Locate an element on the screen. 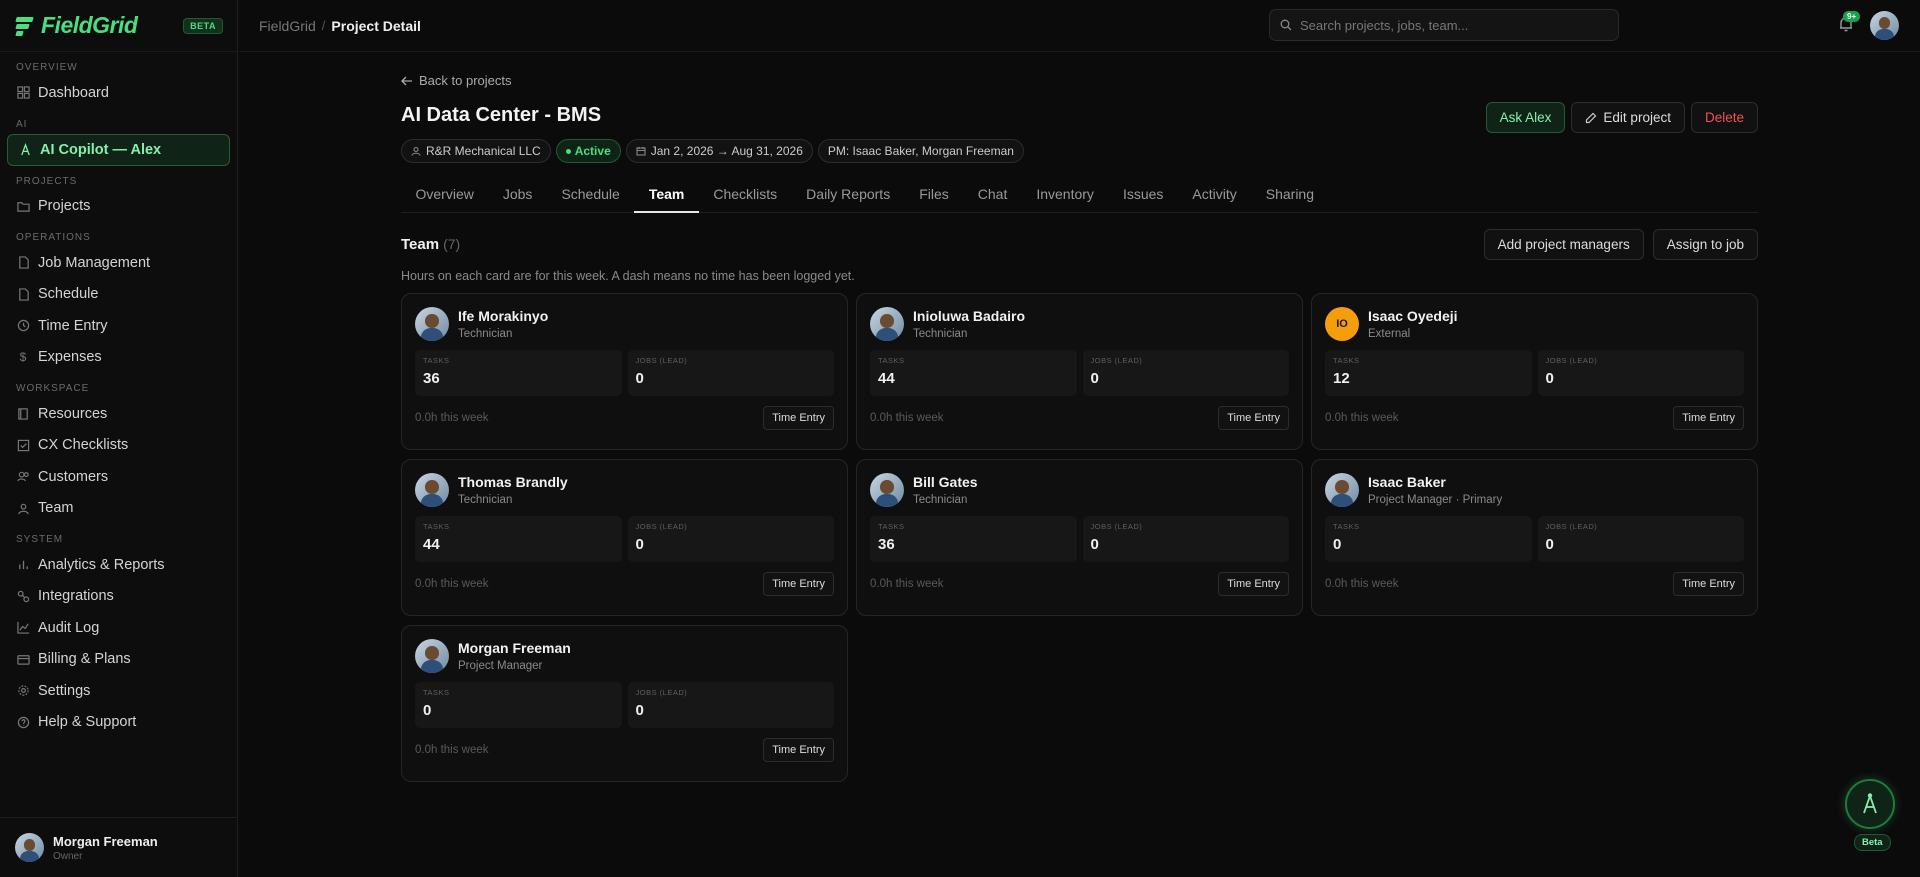 This screenshot has width=1920, height=877. edit-project-button: Edit project is located at coordinates (1628, 117).